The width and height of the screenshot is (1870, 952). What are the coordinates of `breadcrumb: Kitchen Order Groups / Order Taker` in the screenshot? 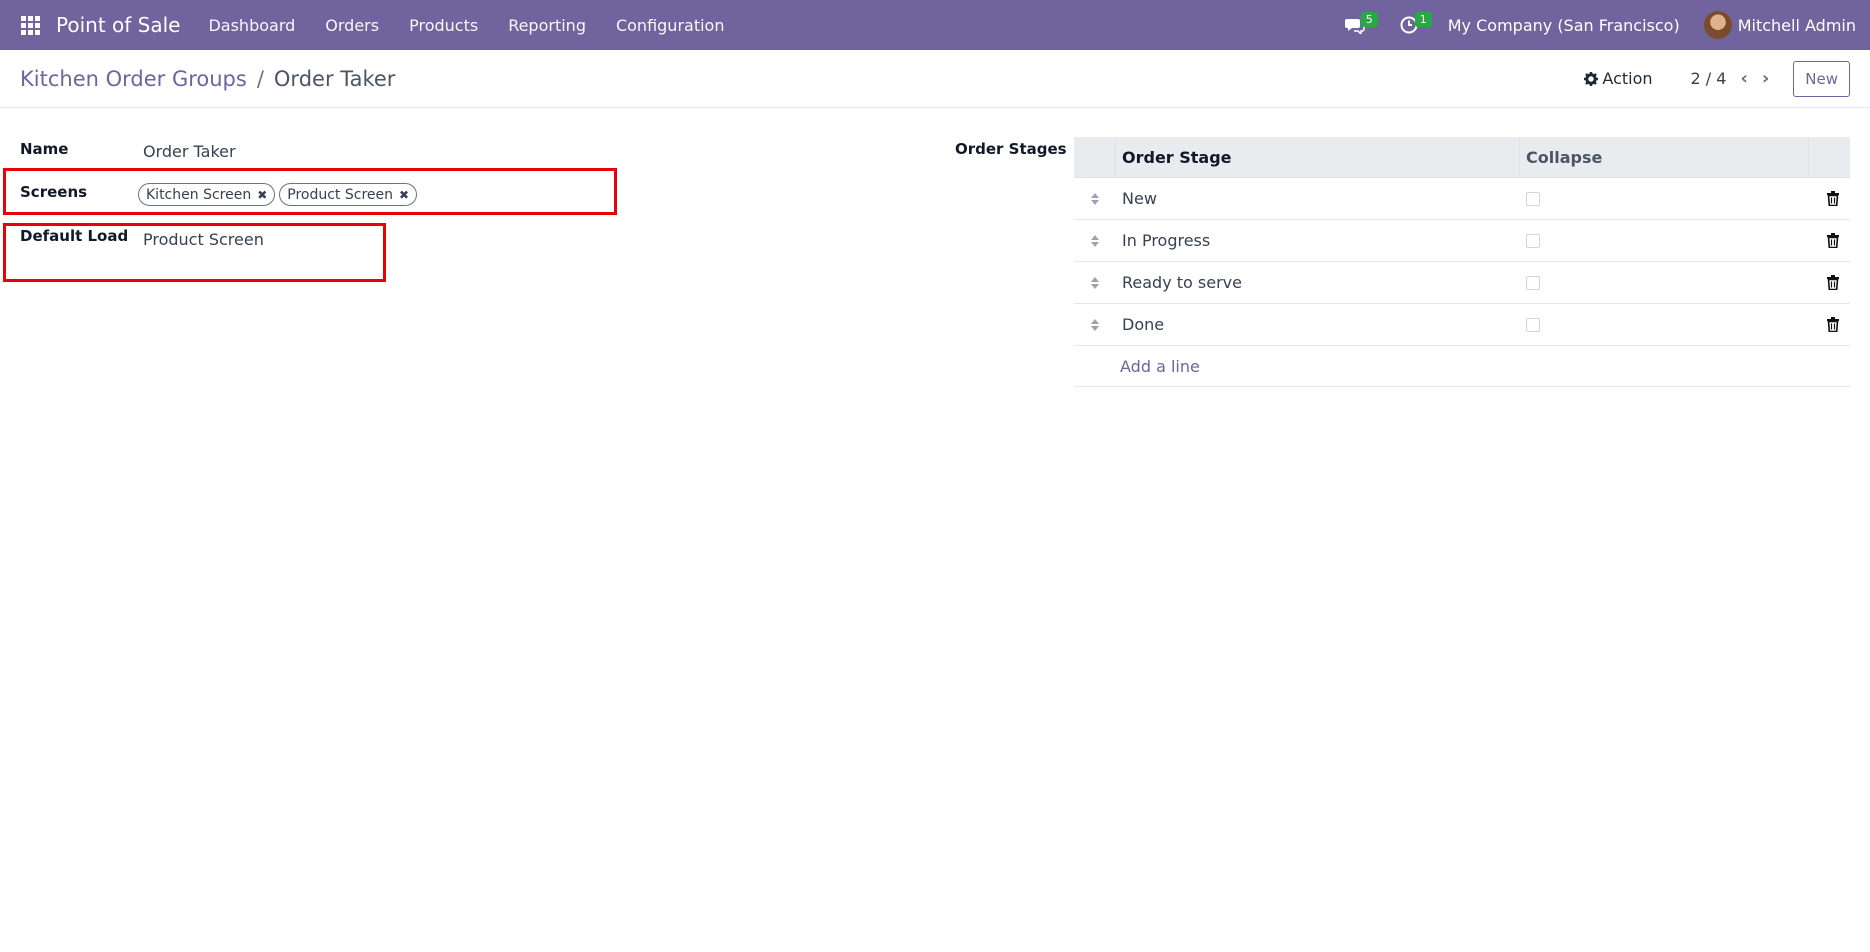 It's located at (207, 79).